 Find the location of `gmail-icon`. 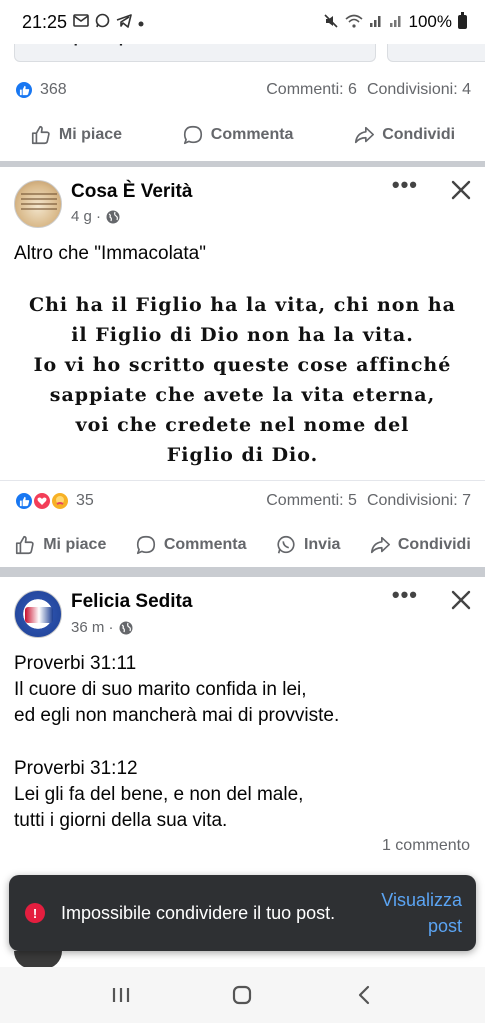

gmail-icon is located at coordinates (81, 22).